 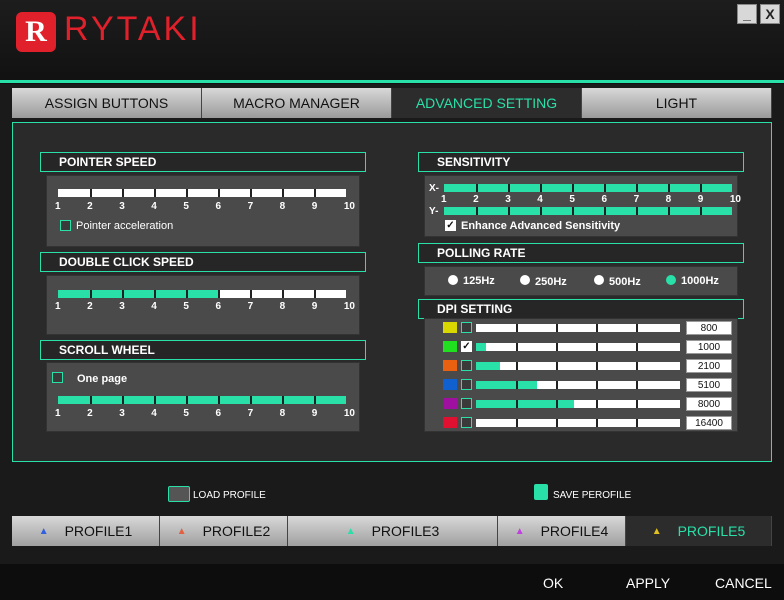 What do you see at coordinates (541, 188) in the screenshot?
I see `sensitivity-tick-mark` at bounding box center [541, 188].